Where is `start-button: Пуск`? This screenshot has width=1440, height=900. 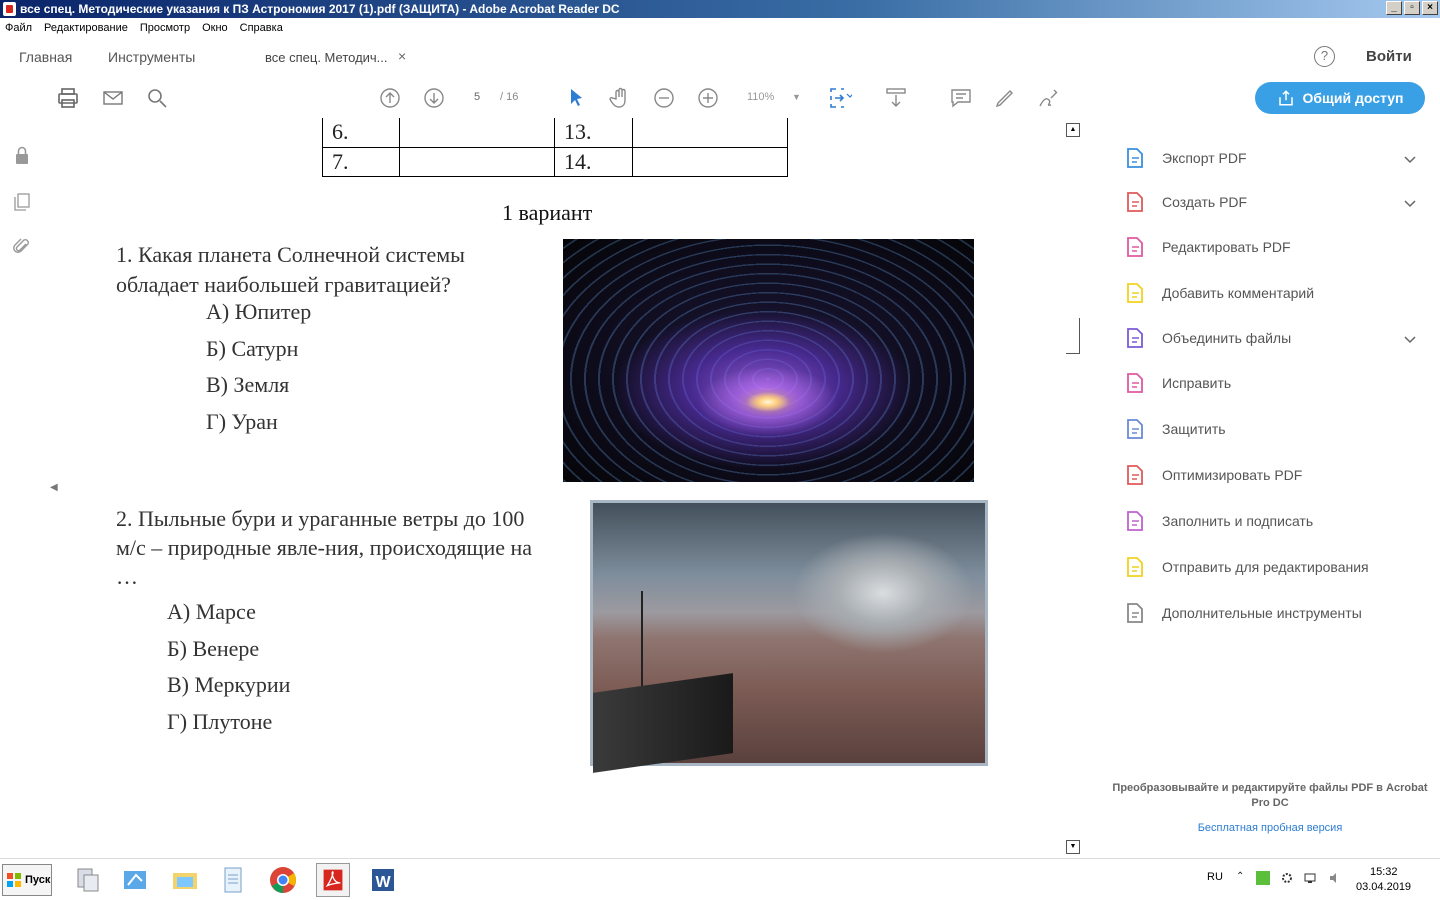
start-button: Пуск is located at coordinates (27, 880).